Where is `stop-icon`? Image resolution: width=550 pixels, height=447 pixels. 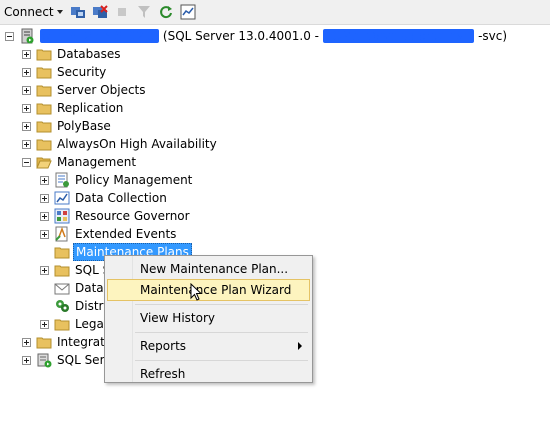
stop-icon is located at coordinates (122, 12).